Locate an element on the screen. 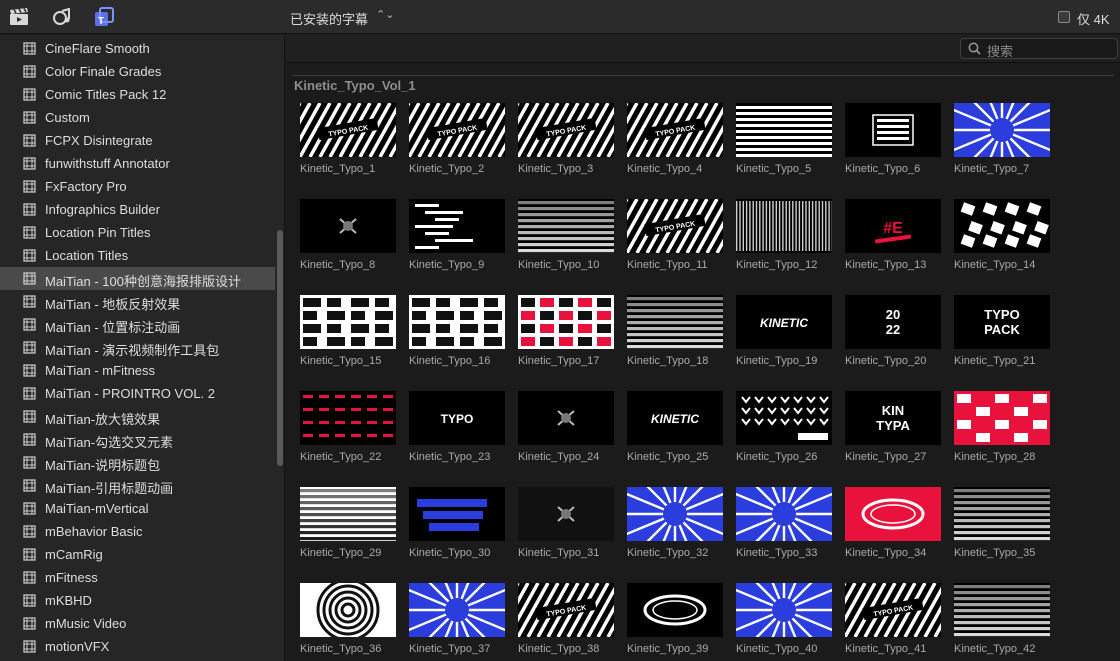 This screenshot has height=661, width=1120. title-thumbnail: KIN TYPA is located at coordinates (893, 418).